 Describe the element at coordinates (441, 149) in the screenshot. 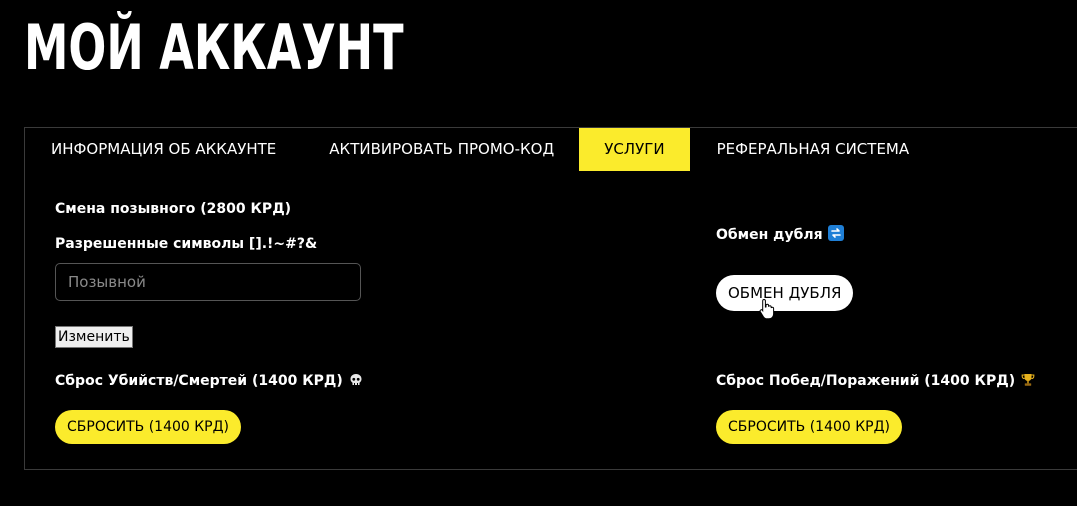

I see `tab-promo-code: АКТИВИРОВАТЬ ПРОМО-КОД` at that location.